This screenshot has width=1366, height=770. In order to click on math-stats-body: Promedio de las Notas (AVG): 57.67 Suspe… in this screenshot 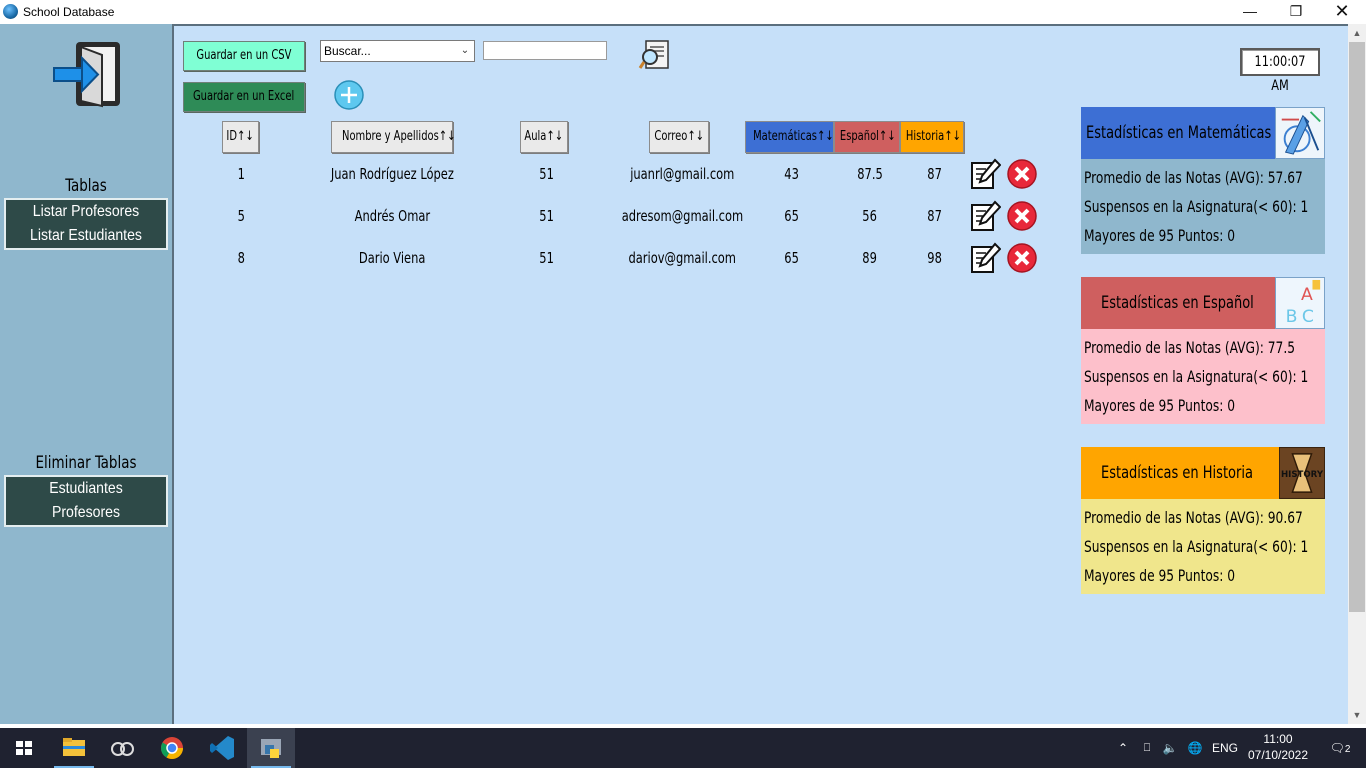, I will do `click(1203, 206)`.